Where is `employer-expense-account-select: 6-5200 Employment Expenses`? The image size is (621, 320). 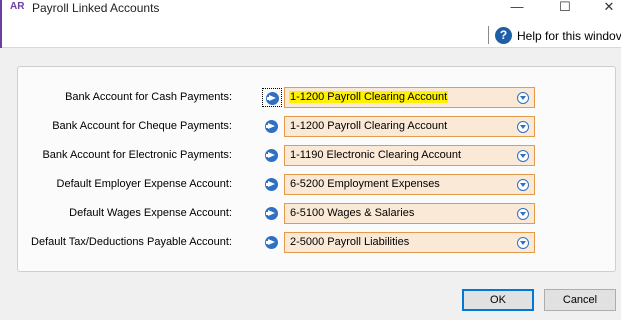 employer-expense-account-select: 6-5200 Employment Expenses is located at coordinates (409, 184).